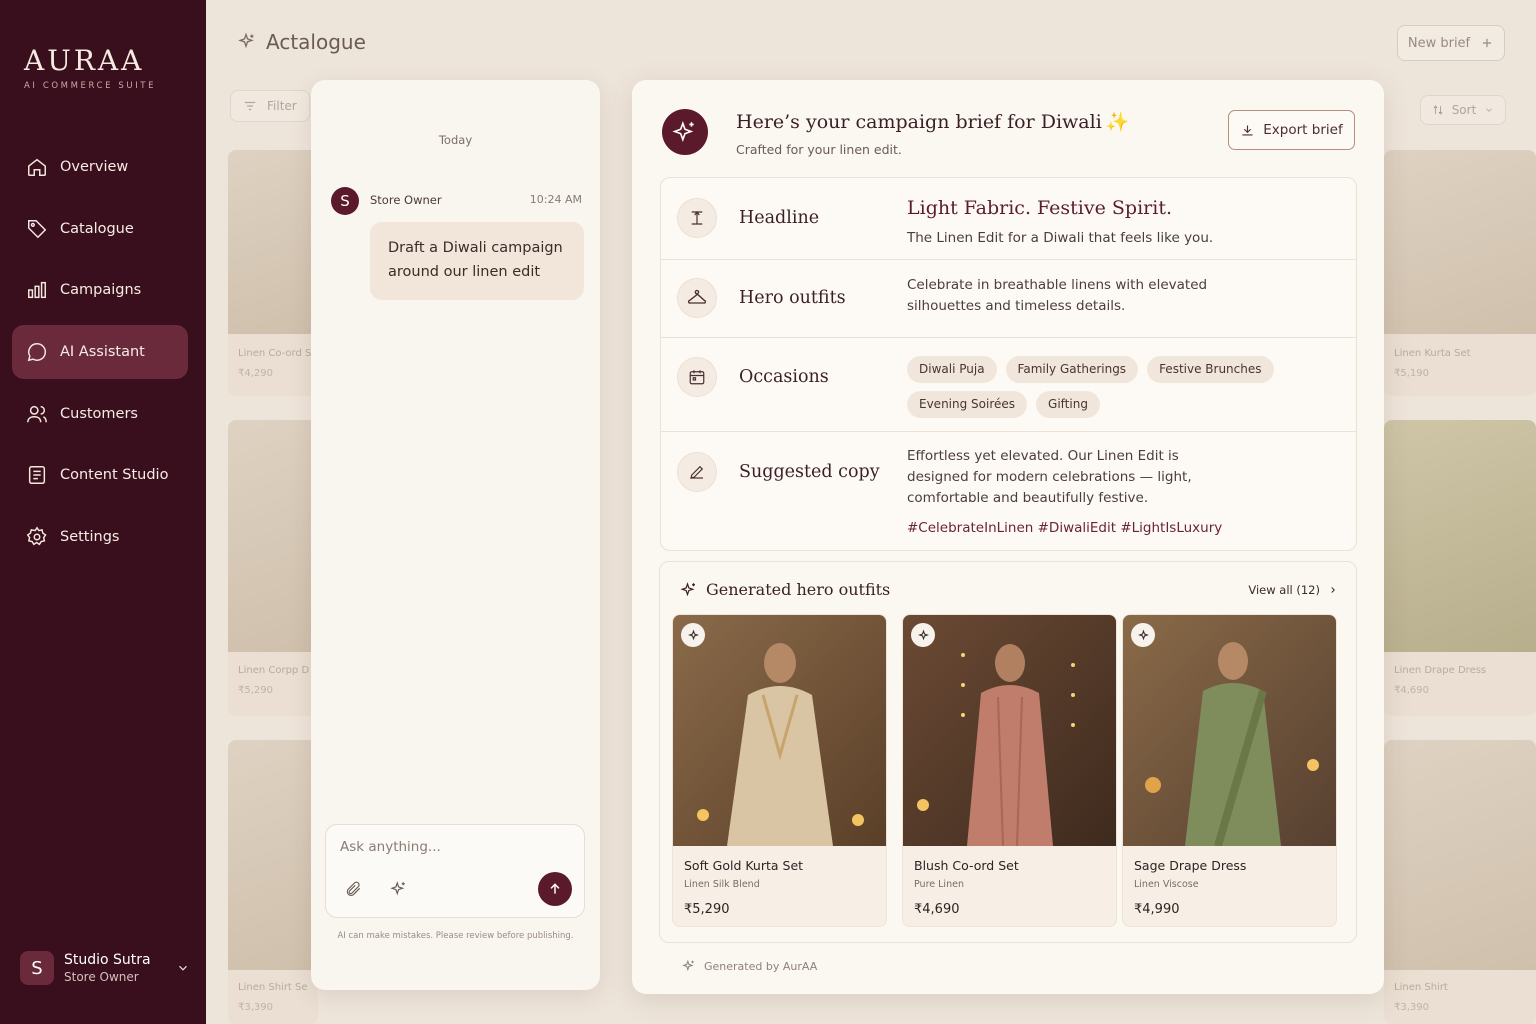 The image size is (1536, 1024). What do you see at coordinates (1210, 369) in the screenshot?
I see `occasion-chip: Festive Brunches` at bounding box center [1210, 369].